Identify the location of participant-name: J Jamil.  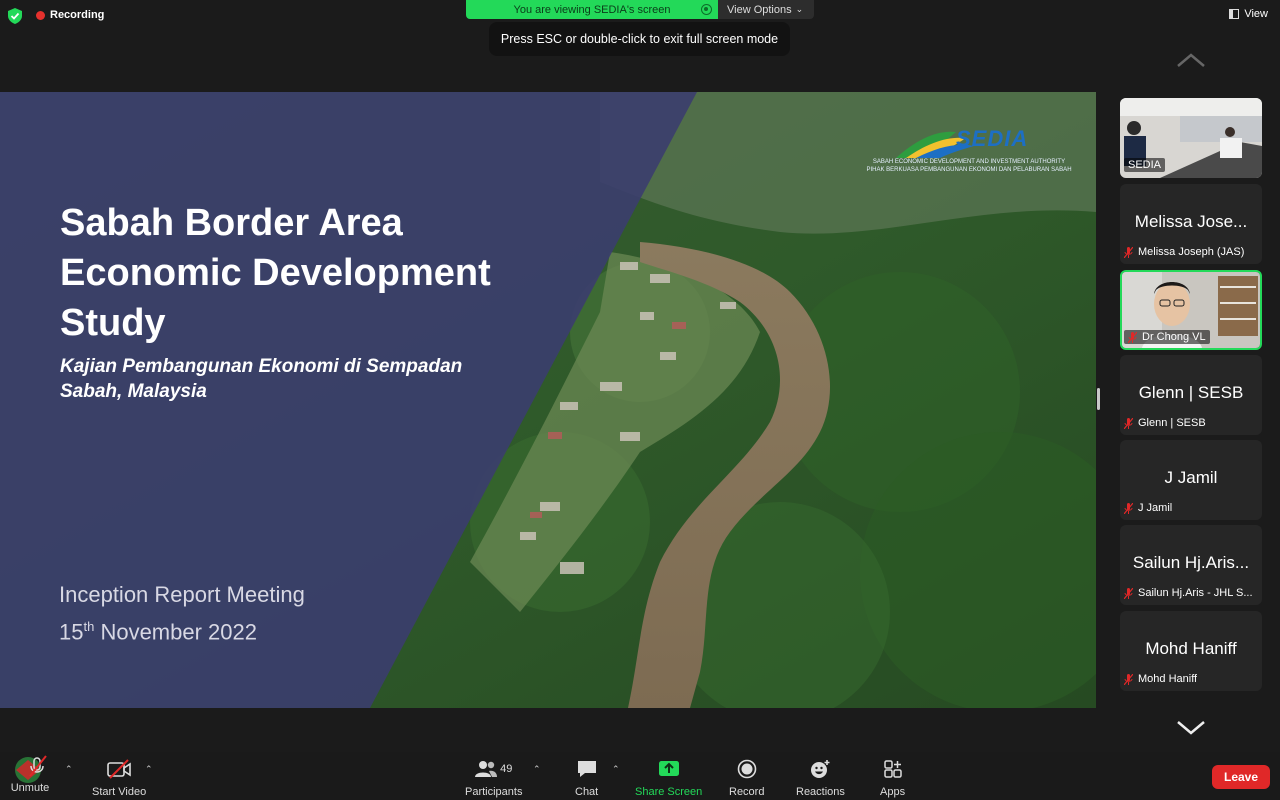
(1191, 477).